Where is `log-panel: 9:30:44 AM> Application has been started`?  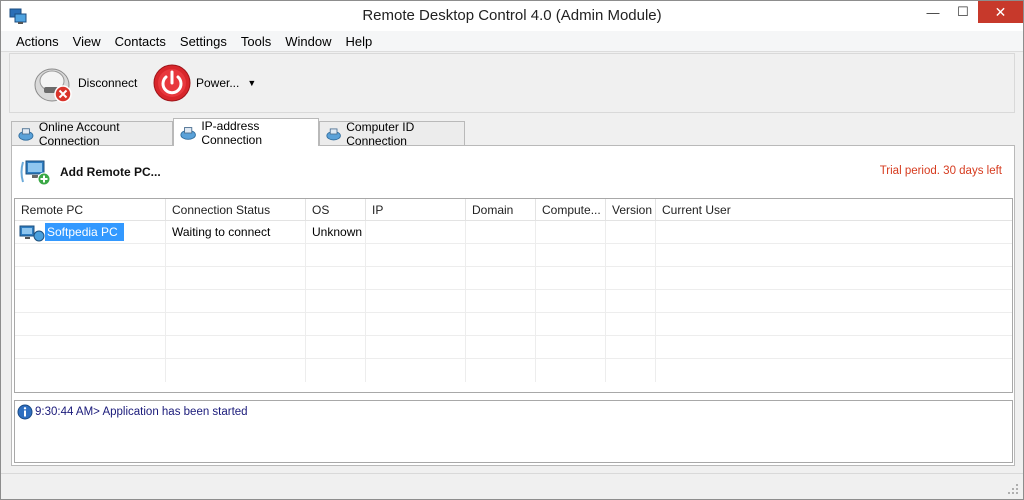 log-panel: 9:30:44 AM> Application has been started is located at coordinates (513, 431).